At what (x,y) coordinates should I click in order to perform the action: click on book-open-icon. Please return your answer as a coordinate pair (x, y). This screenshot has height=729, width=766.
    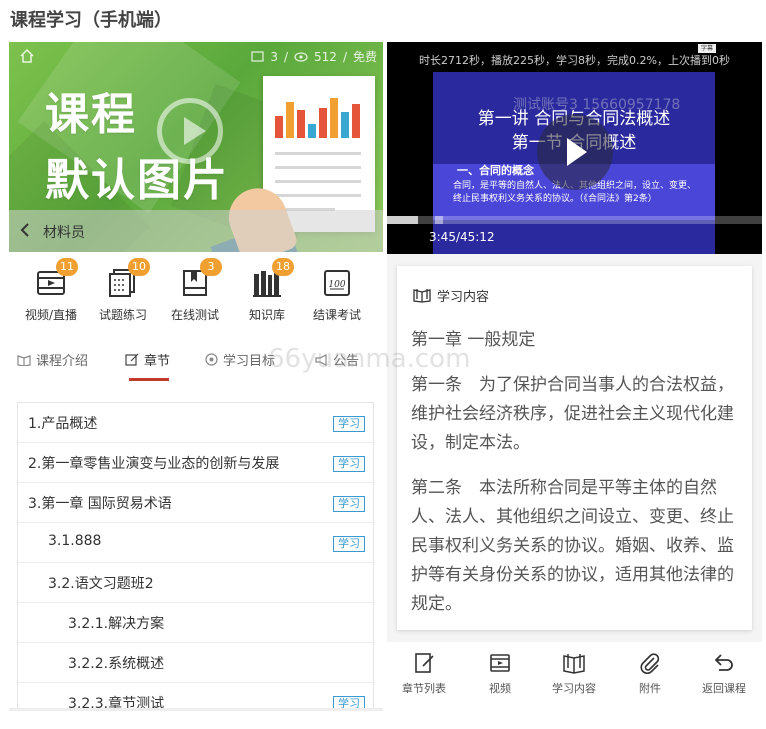
    Looking at the image, I should click on (24, 360).